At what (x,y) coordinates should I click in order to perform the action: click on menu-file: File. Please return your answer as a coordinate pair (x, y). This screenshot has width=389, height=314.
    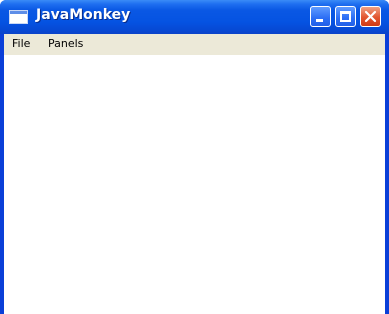
    Looking at the image, I should click on (21, 43).